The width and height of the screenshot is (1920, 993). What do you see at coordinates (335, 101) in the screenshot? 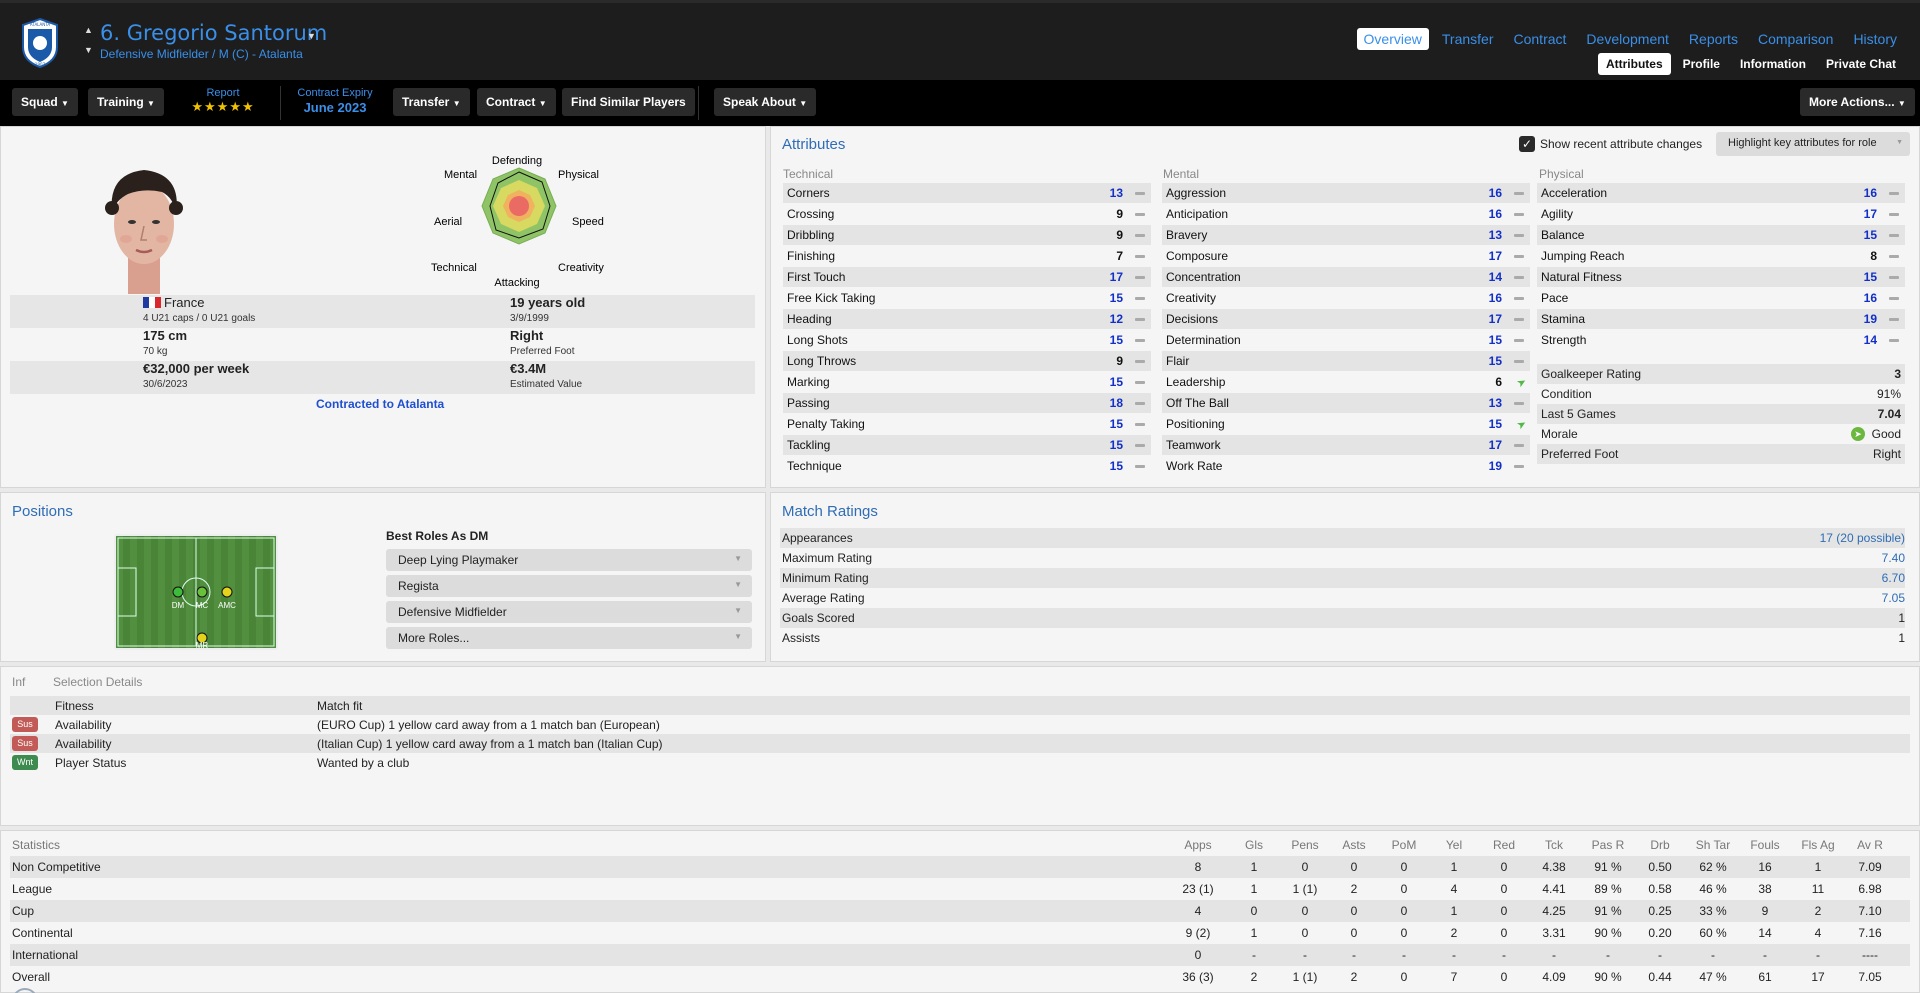
I see `contract-expiry: Contract Expiry June 2023` at bounding box center [335, 101].